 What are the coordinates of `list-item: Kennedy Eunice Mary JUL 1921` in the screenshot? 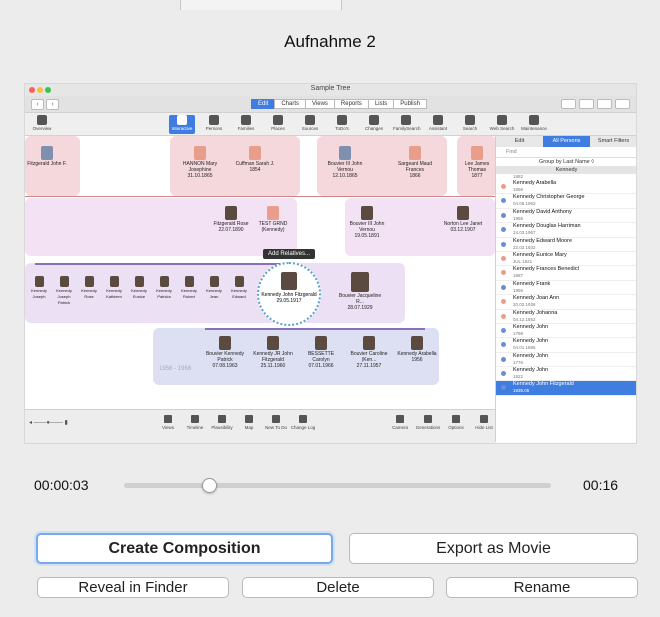 It's located at (566, 259).